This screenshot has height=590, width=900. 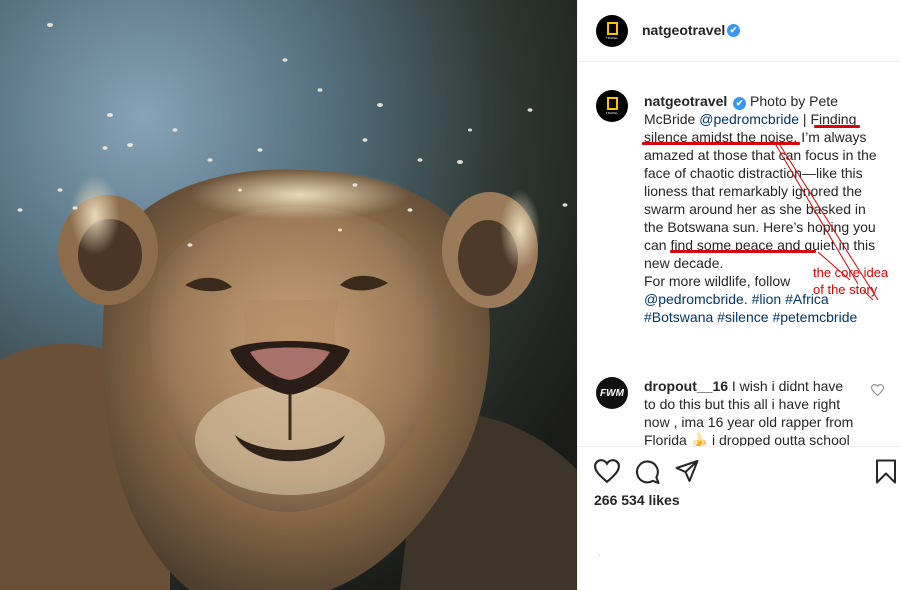 What do you see at coordinates (678, 317) in the screenshot?
I see `hashtag-link: #Botswana` at bounding box center [678, 317].